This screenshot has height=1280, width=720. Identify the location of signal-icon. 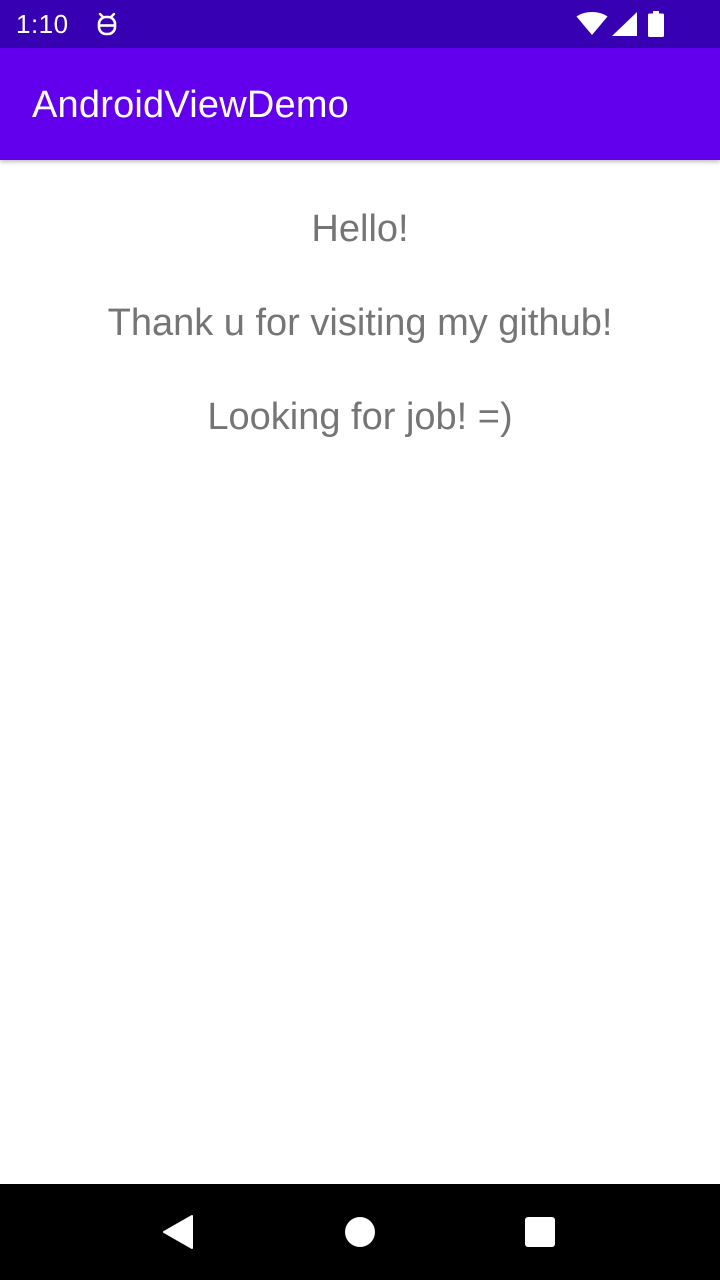
(624, 24).